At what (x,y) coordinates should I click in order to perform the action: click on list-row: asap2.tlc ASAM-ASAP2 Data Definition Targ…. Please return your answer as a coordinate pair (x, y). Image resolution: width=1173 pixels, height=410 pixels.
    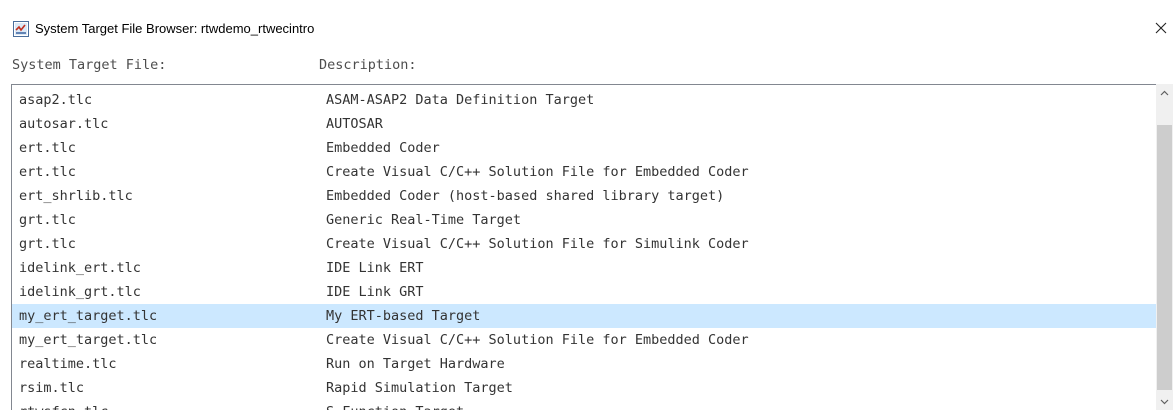
    Looking at the image, I should click on (584, 100).